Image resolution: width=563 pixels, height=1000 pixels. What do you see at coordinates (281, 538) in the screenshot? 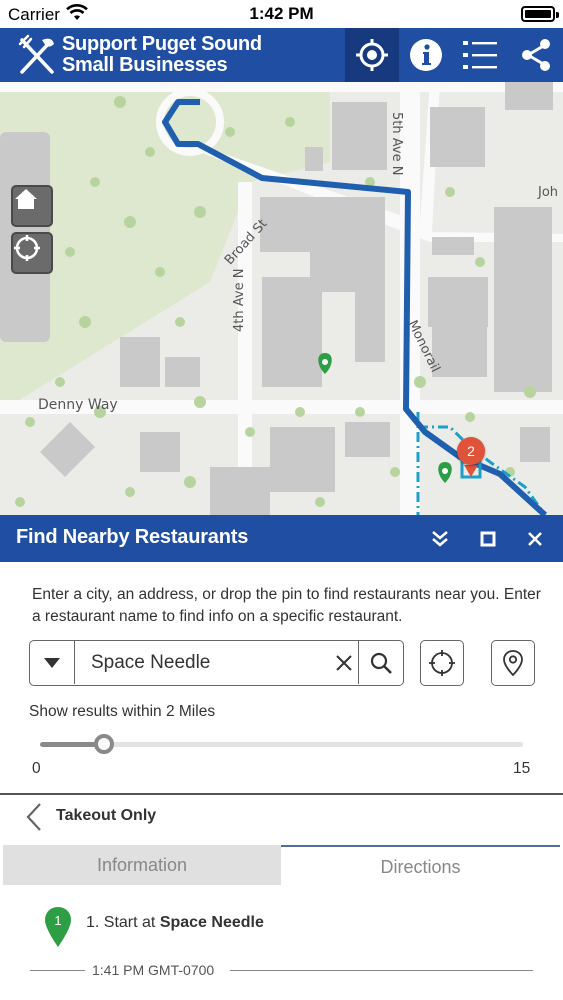
I see `panel-header: Find Nearby Restaurants` at bounding box center [281, 538].